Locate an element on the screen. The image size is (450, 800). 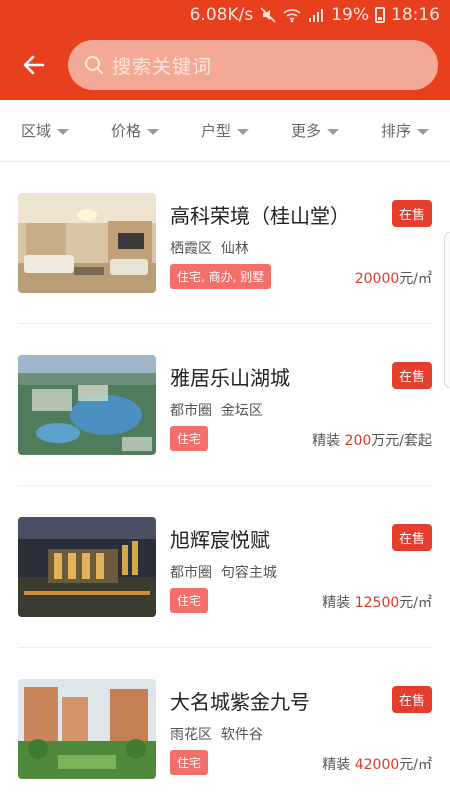
price-value: 12500 is located at coordinates (377, 603).